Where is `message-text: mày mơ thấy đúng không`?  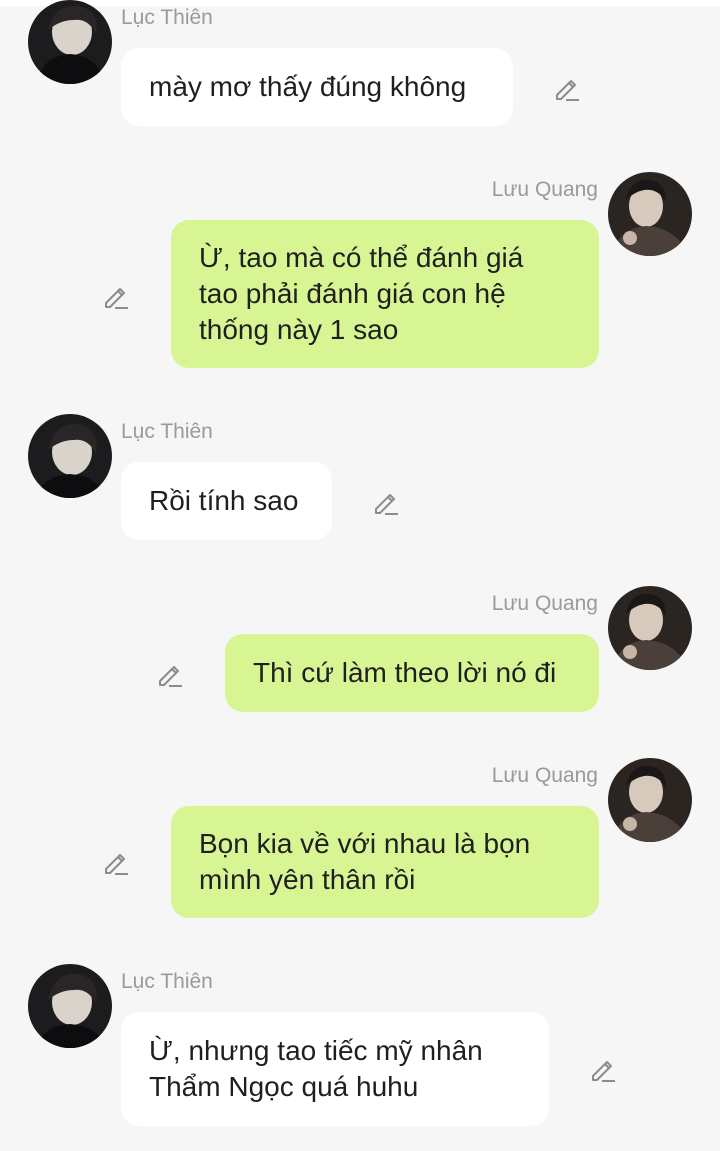
message-text: mày mơ thấy đúng không is located at coordinates (308, 86).